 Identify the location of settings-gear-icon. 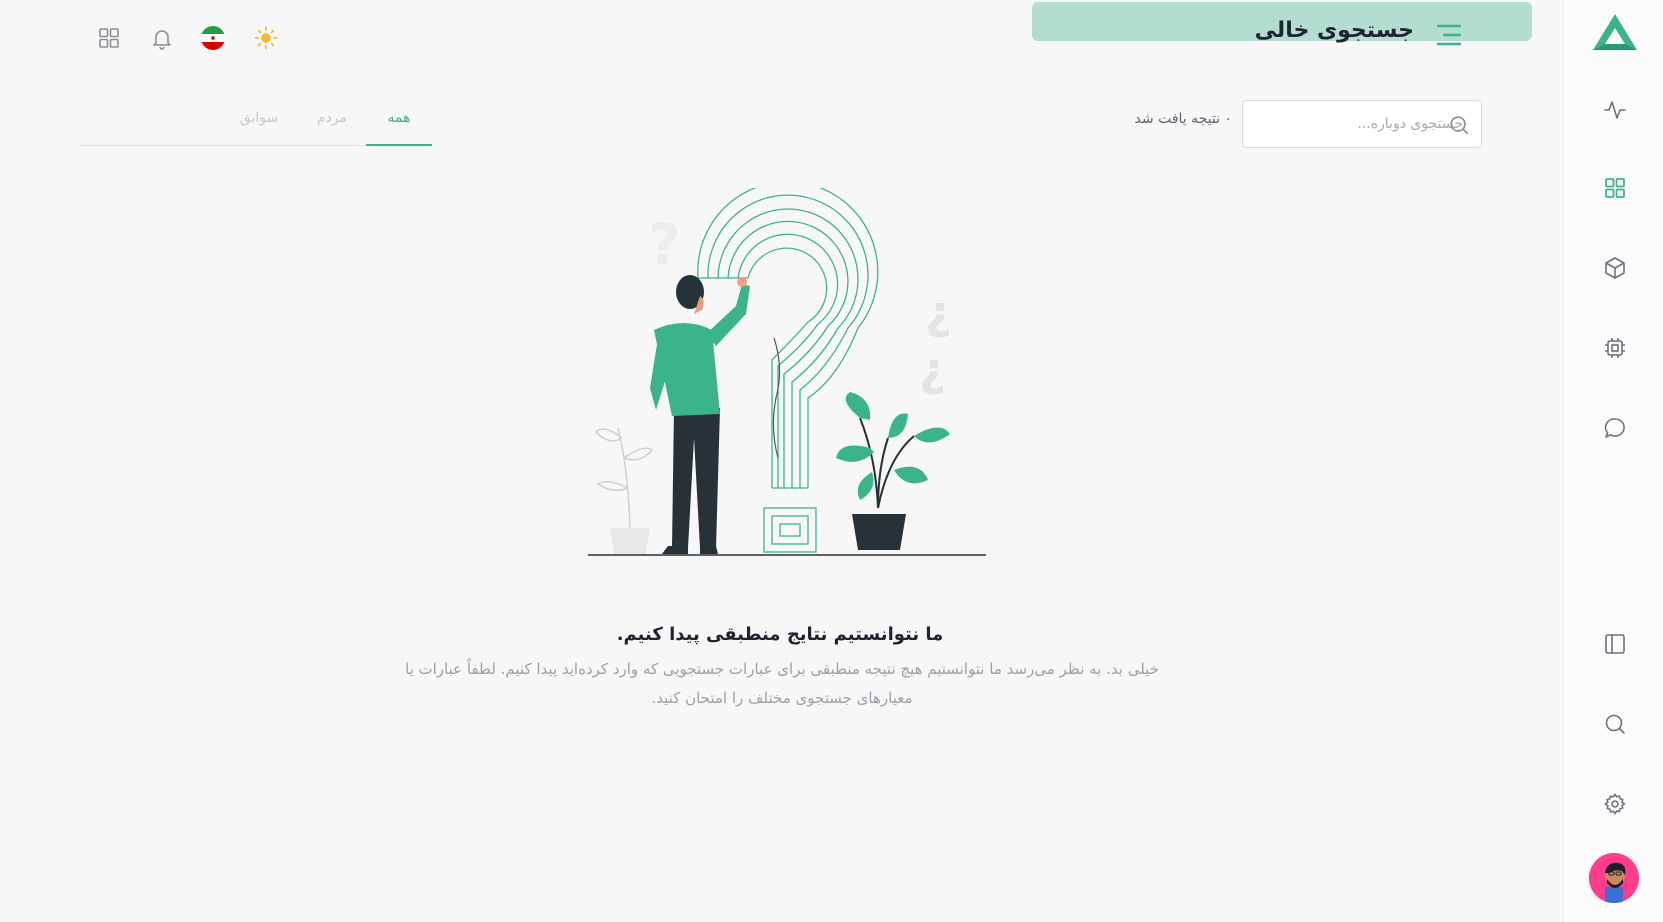
(1615, 804).